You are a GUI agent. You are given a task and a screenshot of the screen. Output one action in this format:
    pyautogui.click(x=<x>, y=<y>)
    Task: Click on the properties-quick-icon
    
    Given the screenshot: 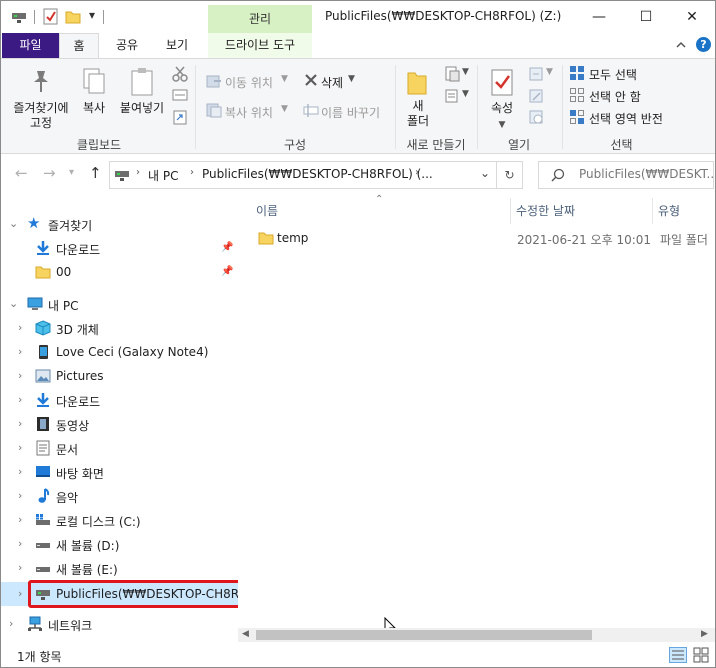 What is the action you would take?
    pyautogui.click(x=51, y=16)
    